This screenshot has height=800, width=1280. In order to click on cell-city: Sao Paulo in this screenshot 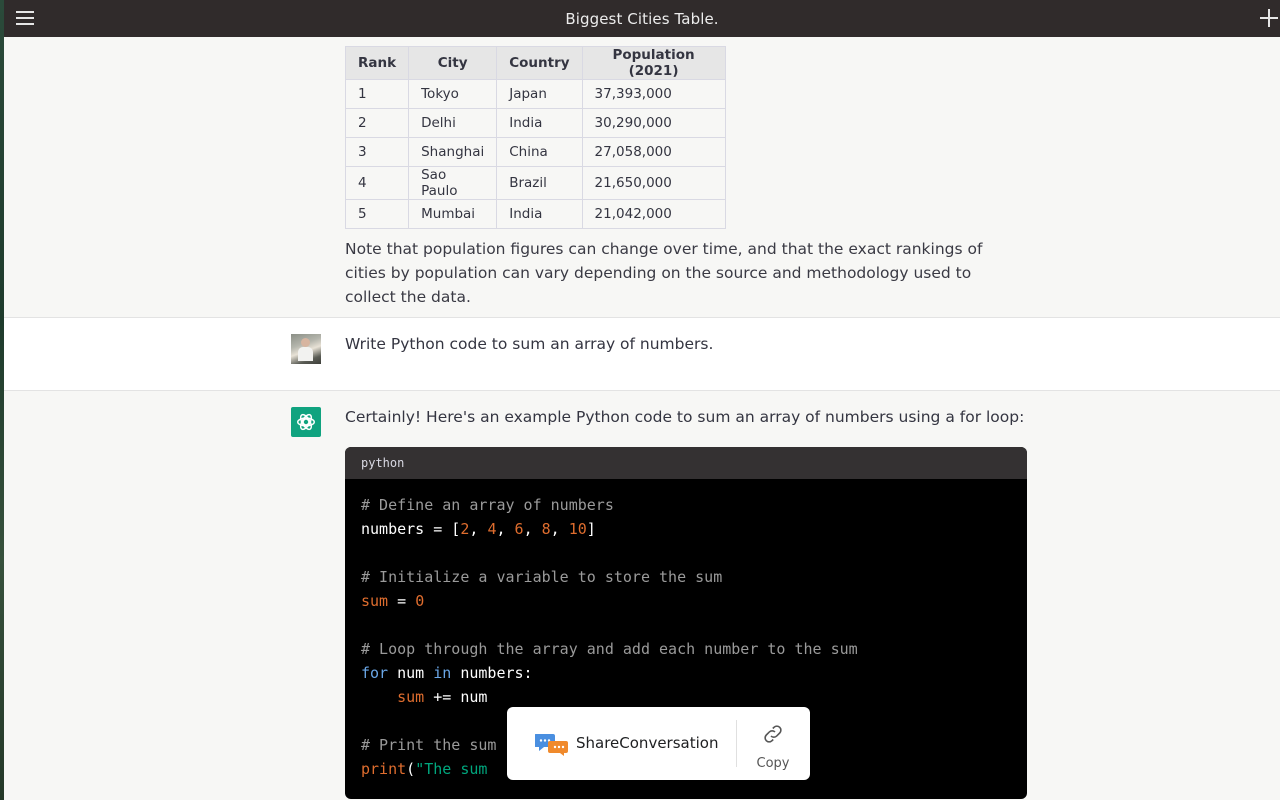, I will do `click(453, 183)`.